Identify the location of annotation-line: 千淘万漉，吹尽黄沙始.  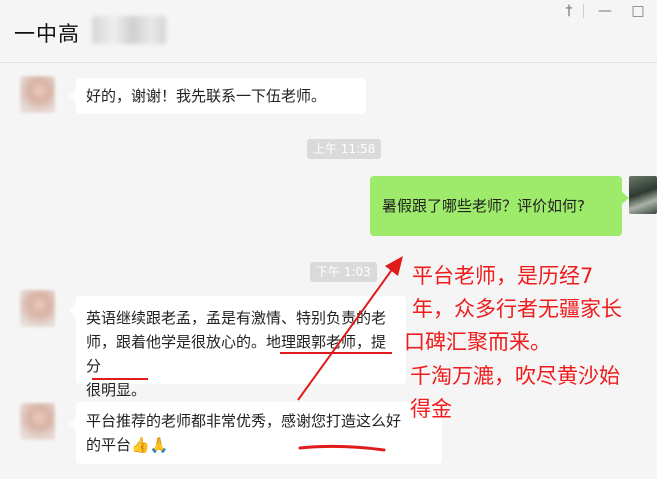
(515, 376).